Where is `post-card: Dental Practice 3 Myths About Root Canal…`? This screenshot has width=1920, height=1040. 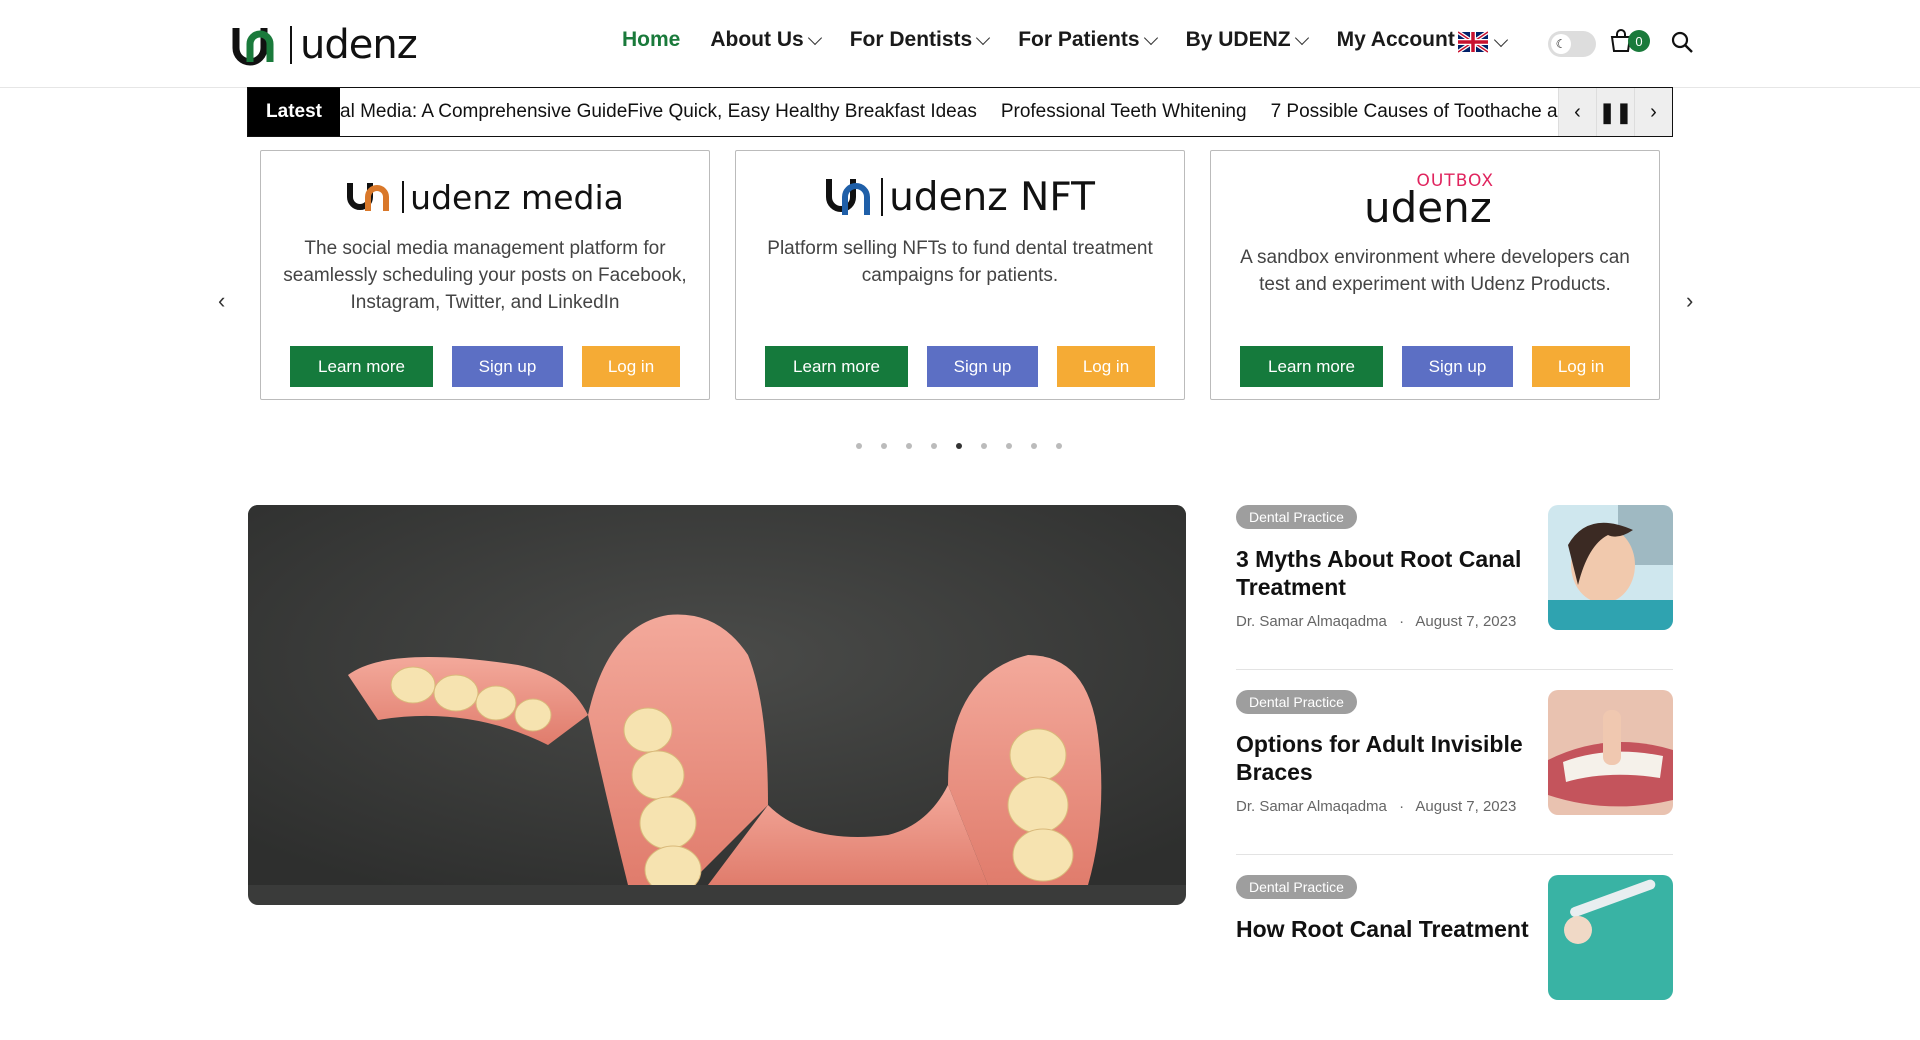
post-card: Dental Practice 3 Myths About Root Canal… is located at coordinates (1454, 587).